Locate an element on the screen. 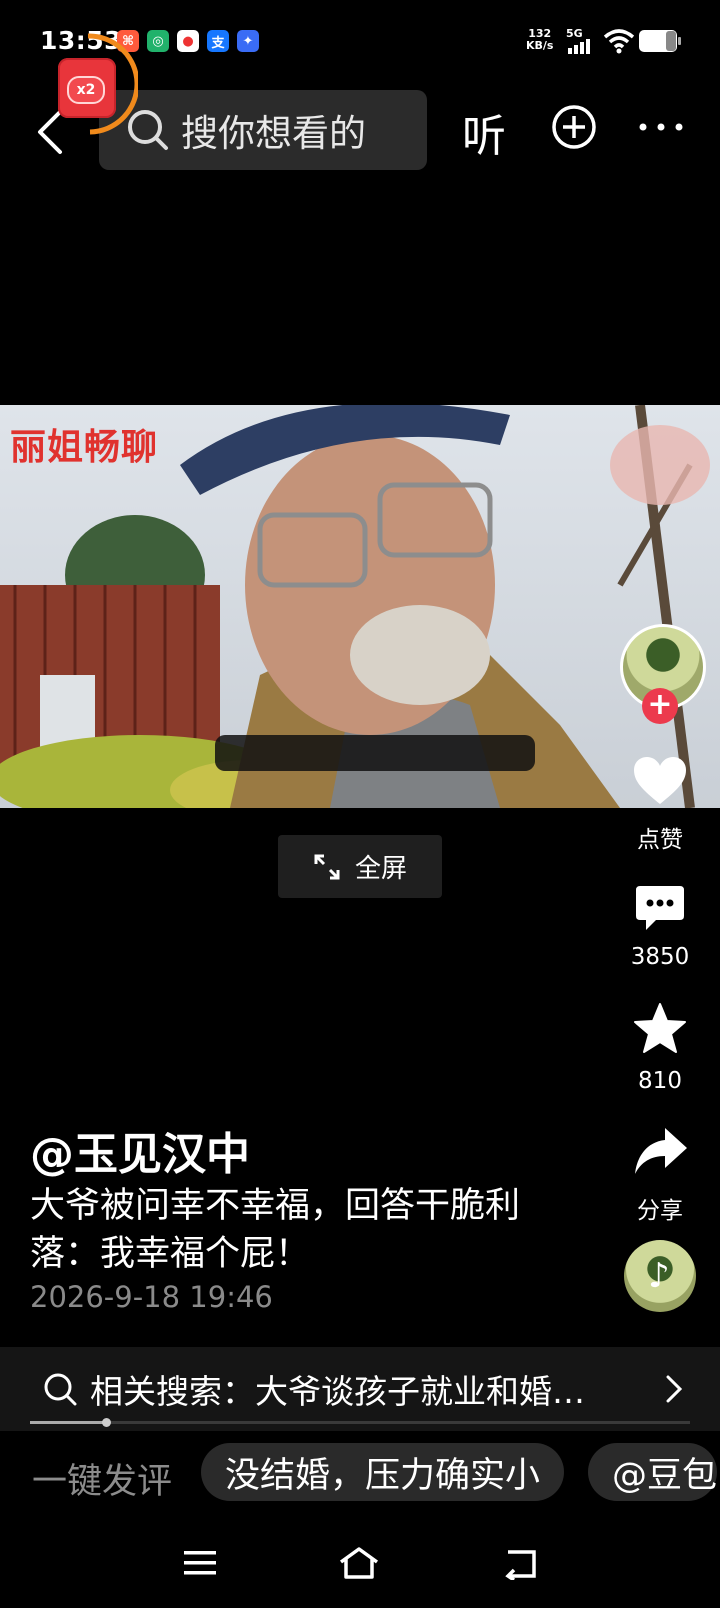 This screenshot has width=720, height=1608. alipay-icon: 支 is located at coordinates (218, 41).